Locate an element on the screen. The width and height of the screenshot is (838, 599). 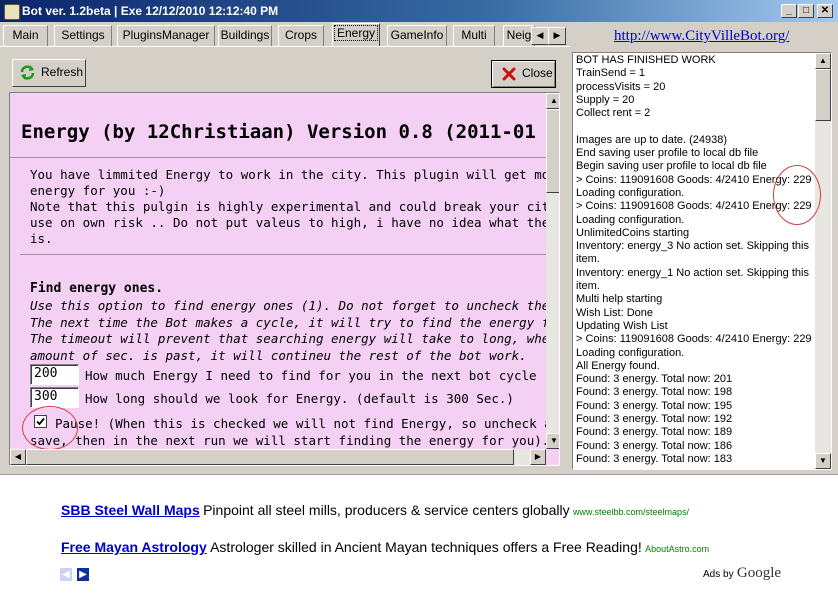
annotation-circle-pause is located at coordinates (50, 427).